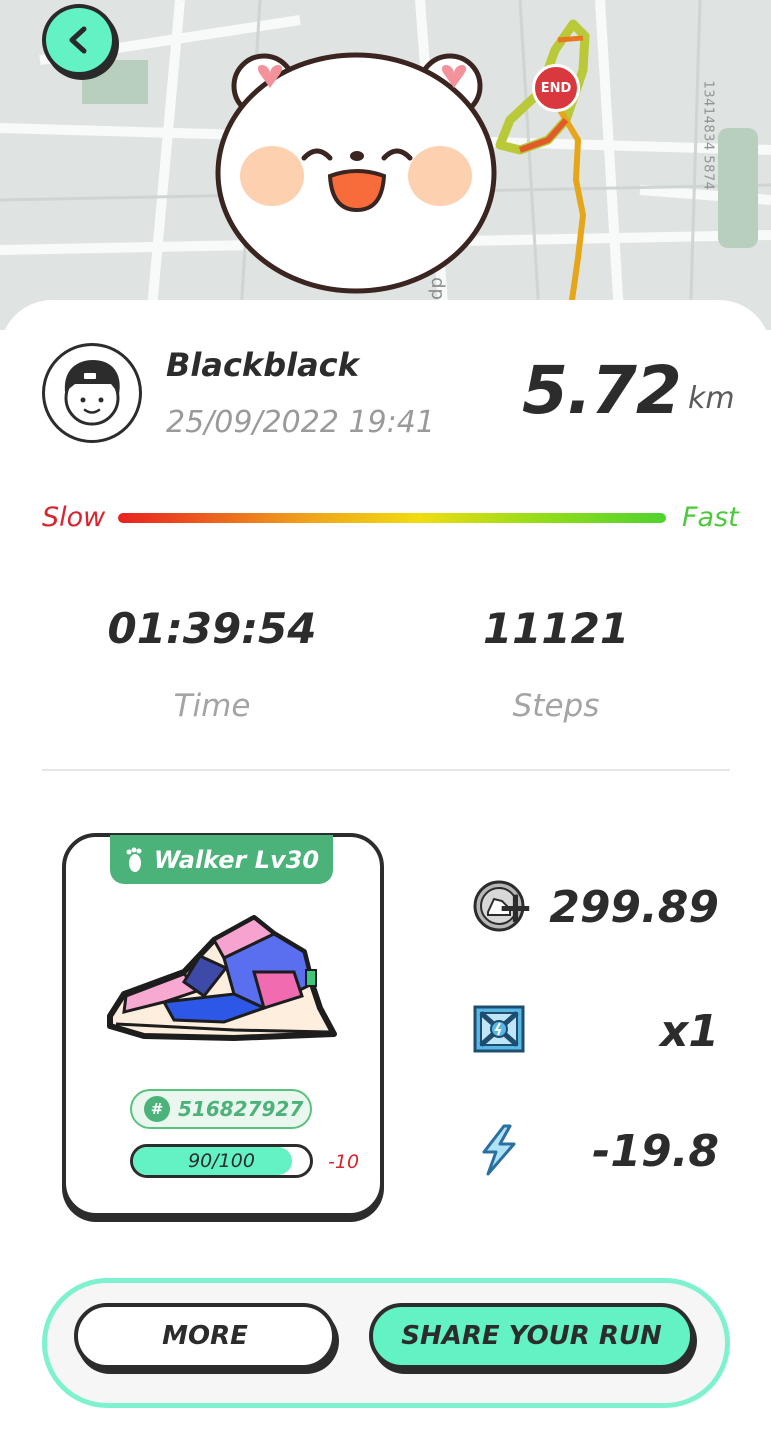  Describe the element at coordinates (212, 706) in the screenshot. I see `time-label: Time` at that location.